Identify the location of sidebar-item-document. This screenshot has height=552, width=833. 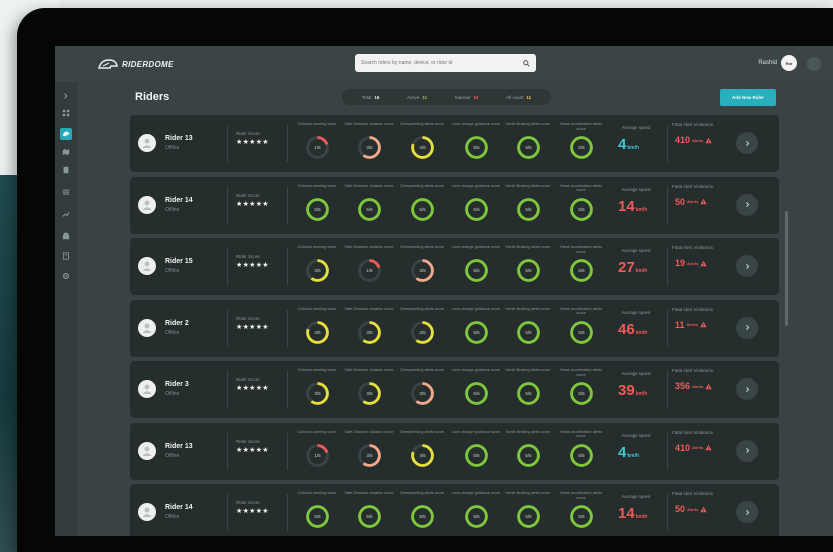
(66, 170).